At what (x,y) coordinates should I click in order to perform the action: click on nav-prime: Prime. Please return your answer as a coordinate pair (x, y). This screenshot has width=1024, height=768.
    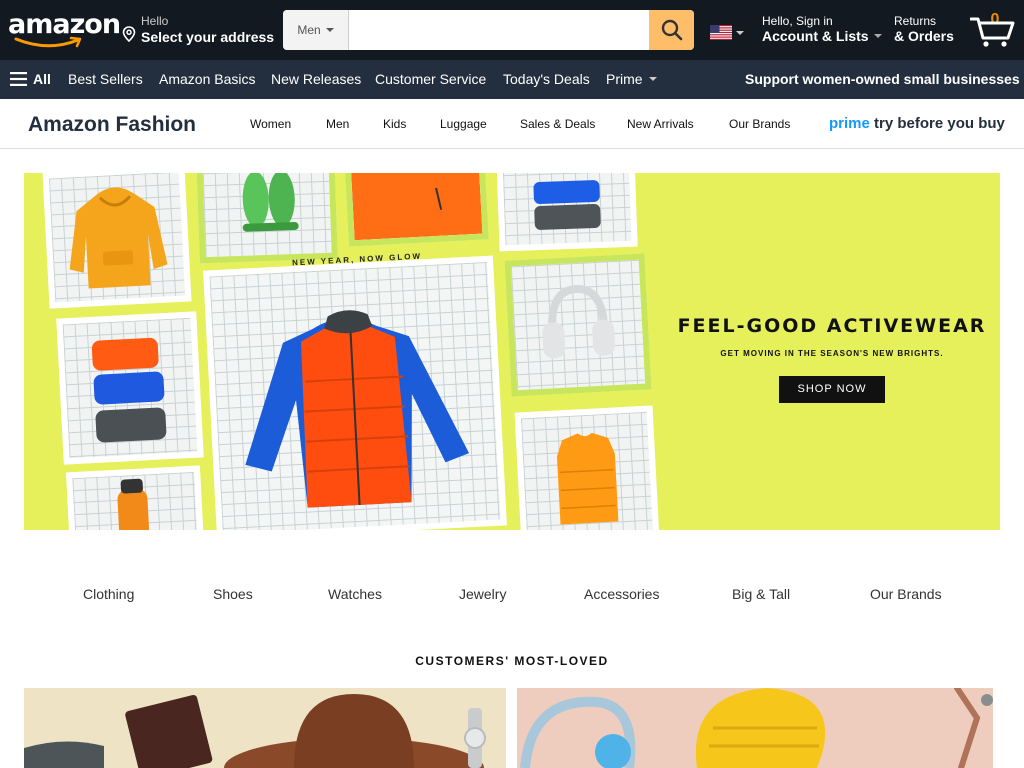
    Looking at the image, I should click on (631, 79).